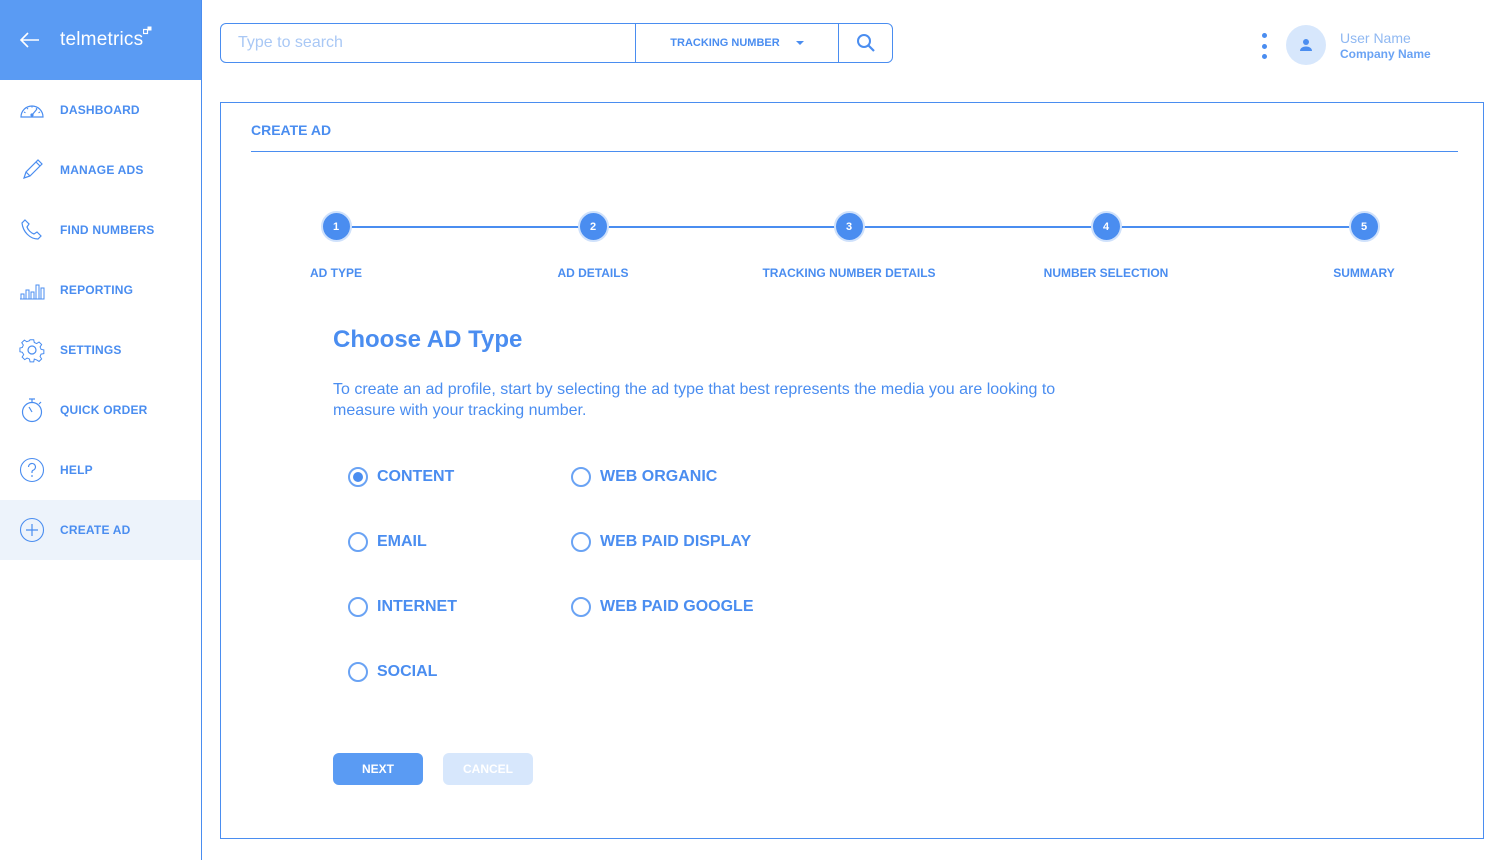  I want to click on search-filter-label: TRACKING NUMBER, so click(725, 43).